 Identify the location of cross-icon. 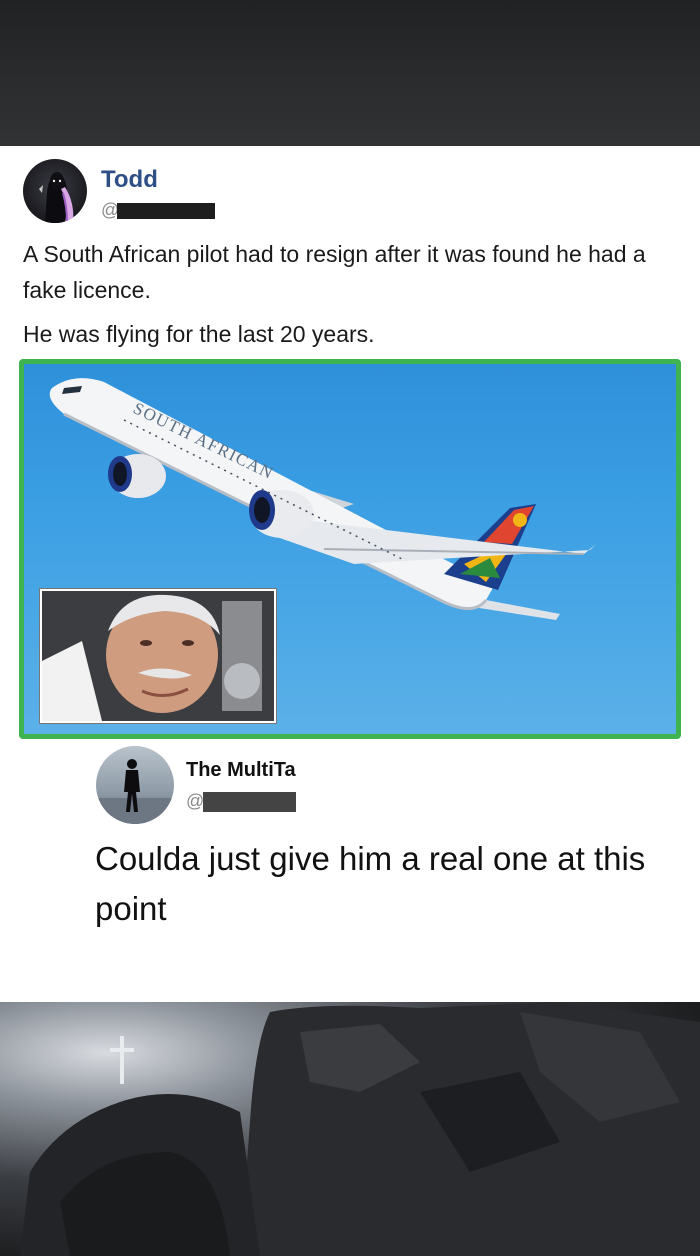
(122, 1060).